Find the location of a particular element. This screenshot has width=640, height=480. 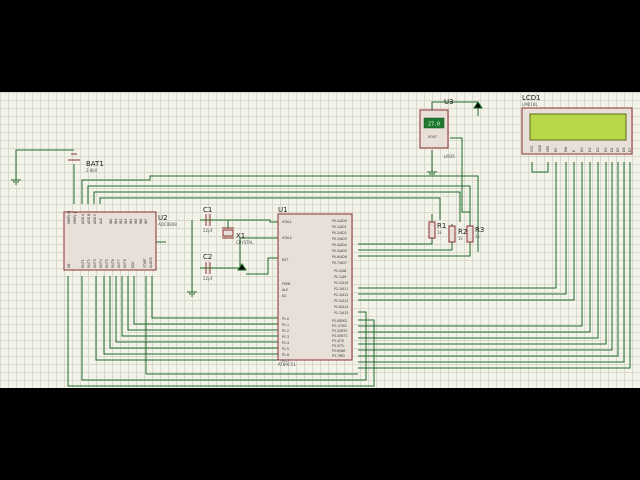

u1-pin-p3-2: P3.2/INT0 is located at coordinates (339, 331).